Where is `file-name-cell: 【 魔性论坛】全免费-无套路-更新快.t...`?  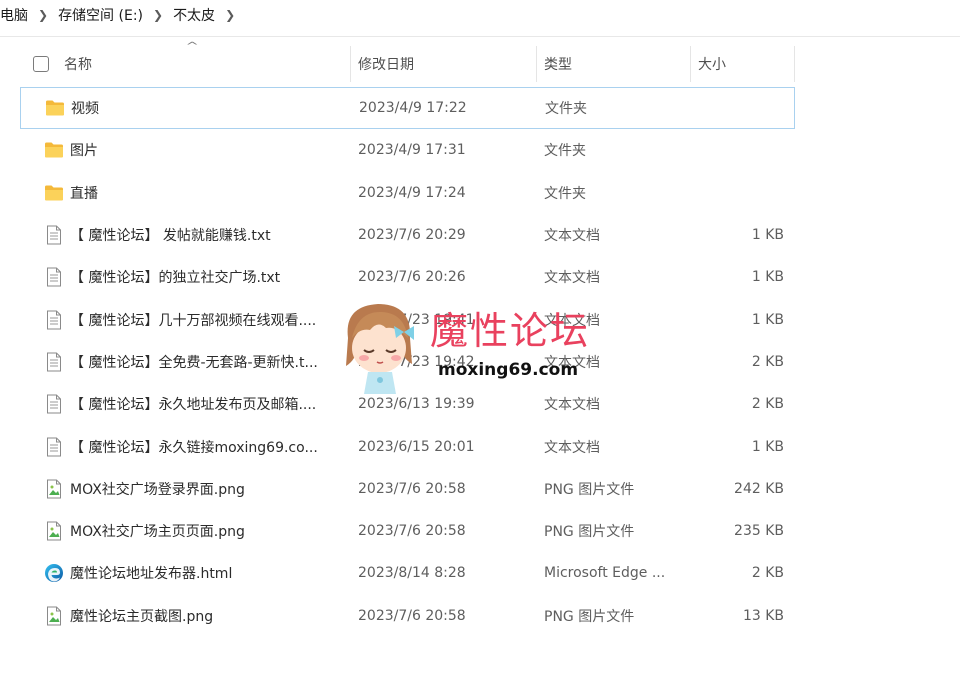
file-name-cell: 【 魔性论坛】全免费-无套路-更新快.t... is located at coordinates (203, 362).